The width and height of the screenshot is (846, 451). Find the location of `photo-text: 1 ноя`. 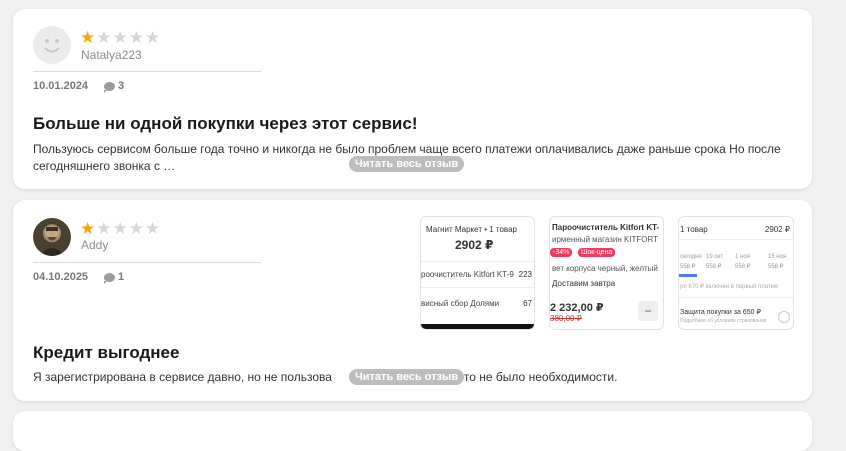

photo-text: 1 ноя is located at coordinates (742, 257).